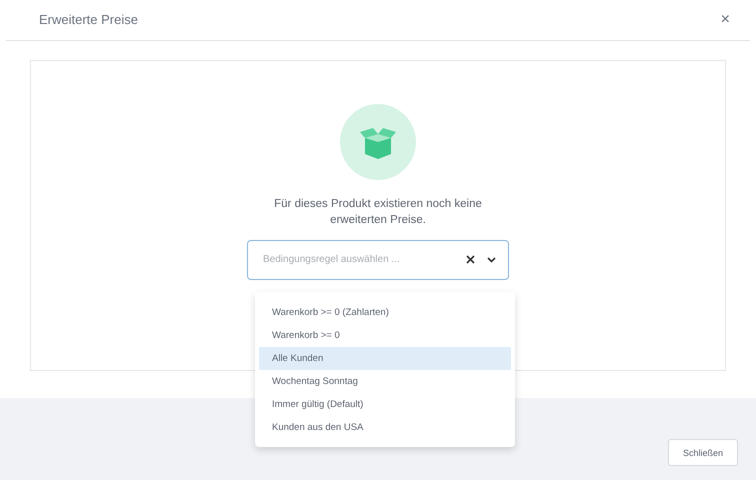 The image size is (756, 480). What do you see at coordinates (725, 19) in the screenshot?
I see `close-button: ×` at bounding box center [725, 19].